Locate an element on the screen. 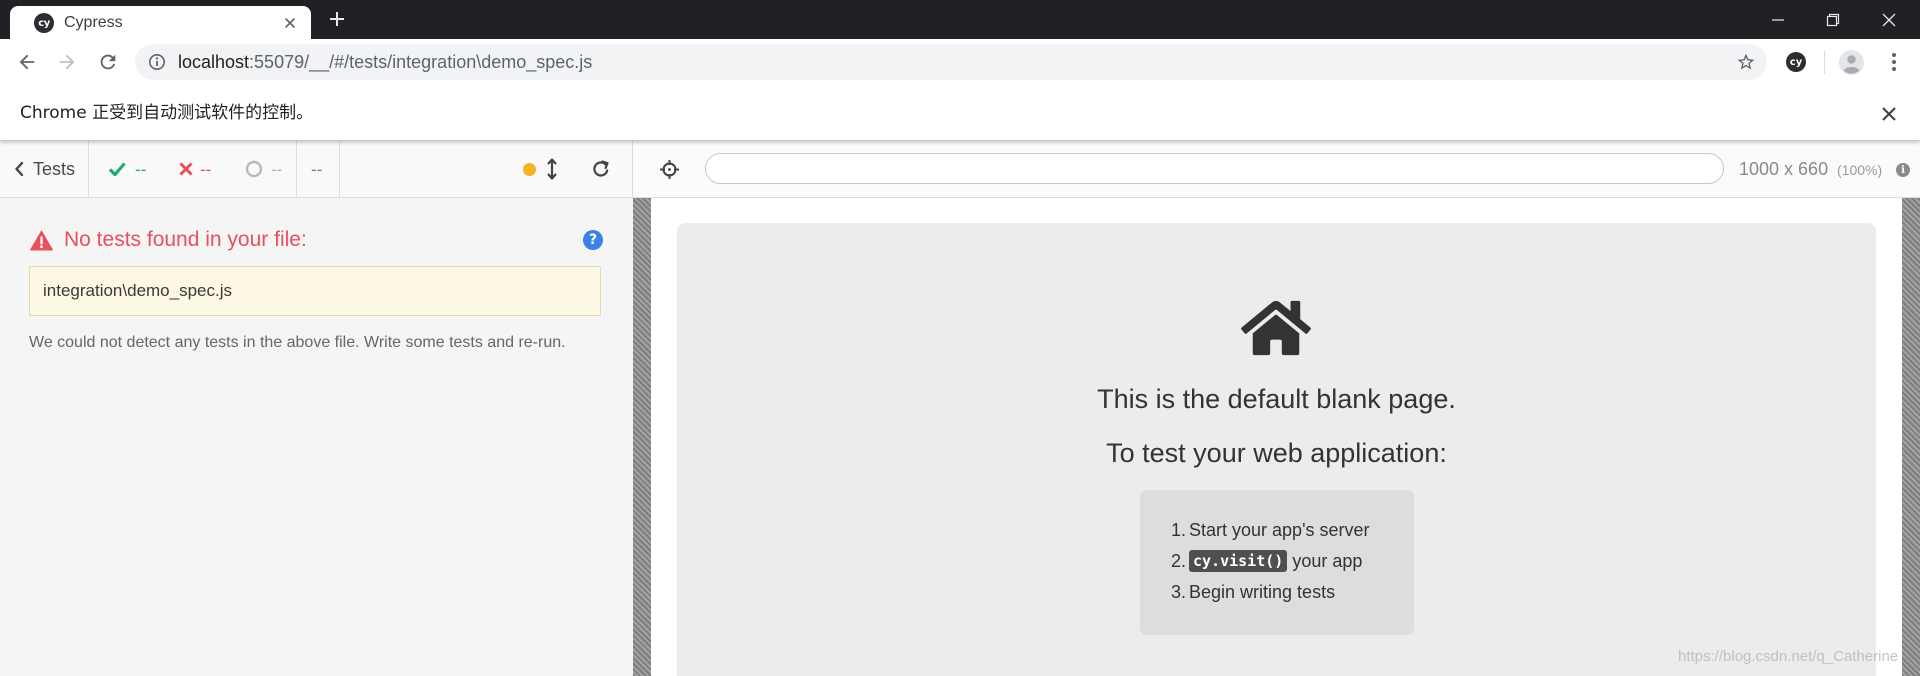 This screenshot has width=1920, height=676. list-item-text: Start your app's server is located at coordinates (1279, 530).